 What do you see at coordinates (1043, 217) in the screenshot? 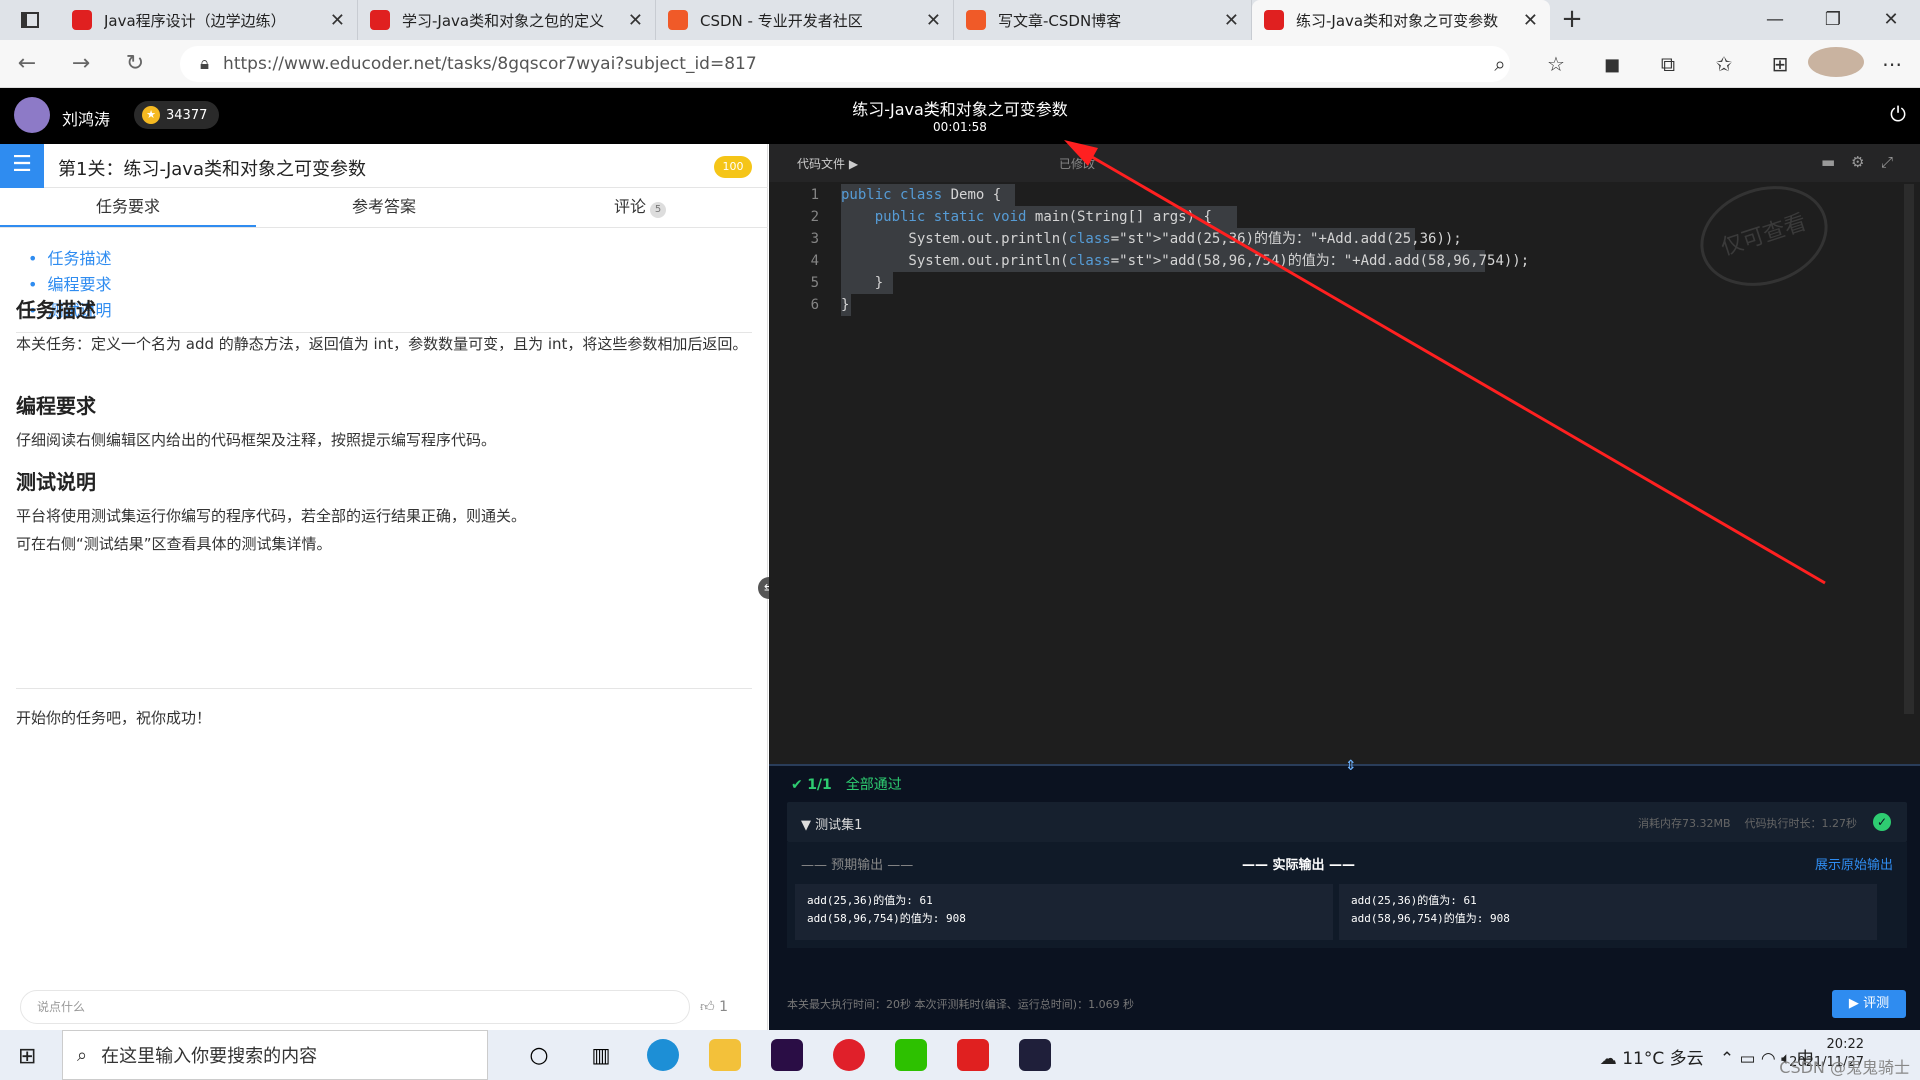
I see `code-line: public static void main(String[] args) {` at bounding box center [1043, 217].